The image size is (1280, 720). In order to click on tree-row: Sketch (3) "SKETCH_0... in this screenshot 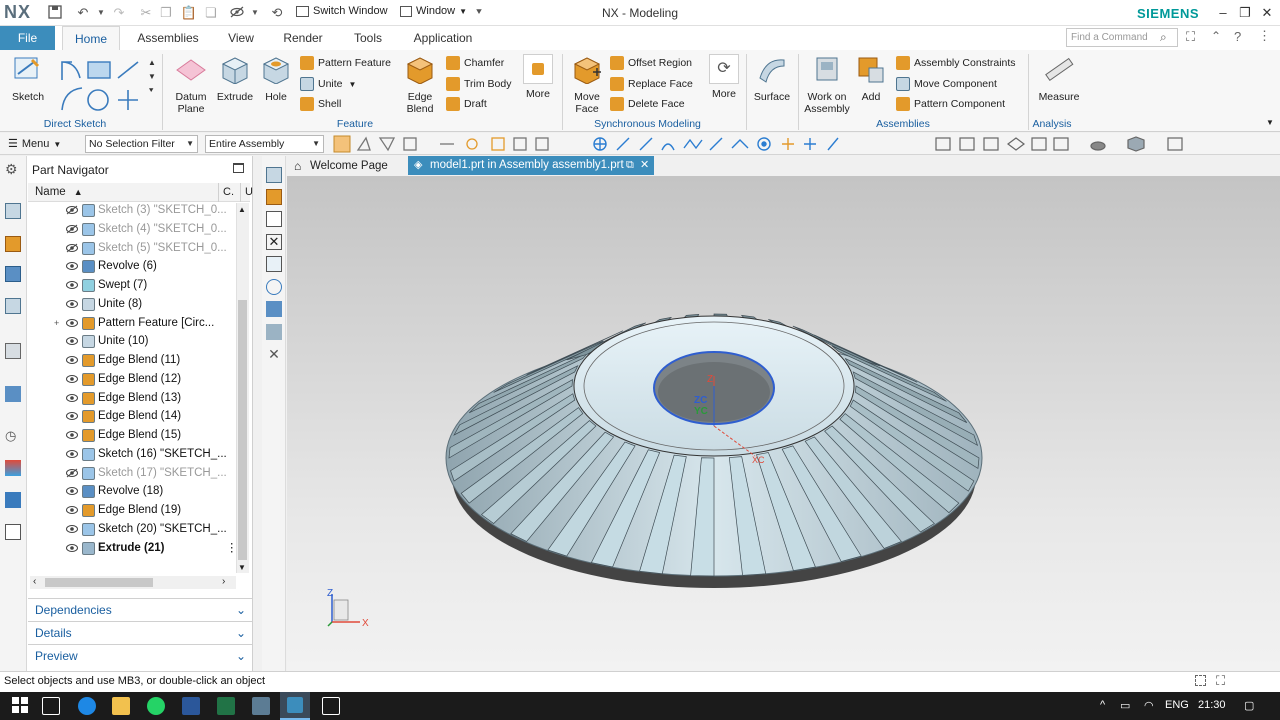, I will do `click(133, 210)`.